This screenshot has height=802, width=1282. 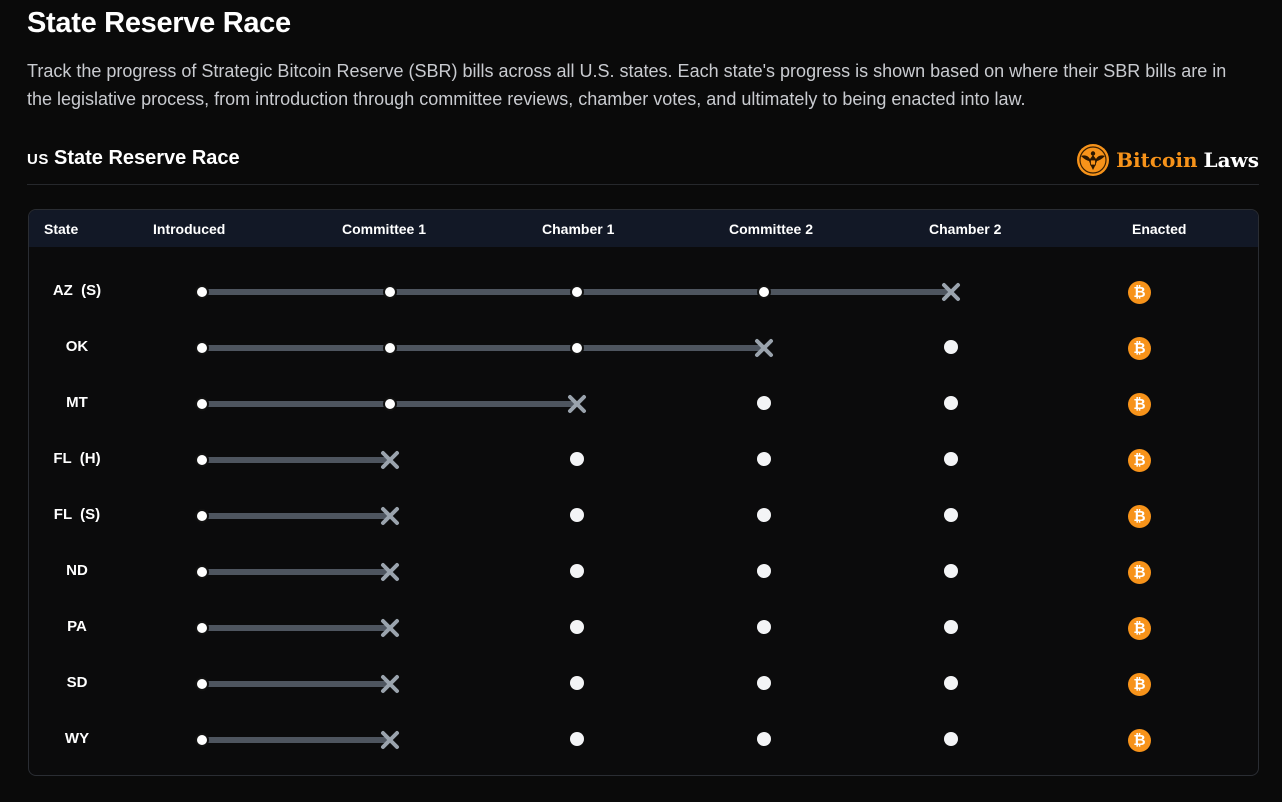 What do you see at coordinates (77, 682) in the screenshot?
I see `state-label: SD` at bounding box center [77, 682].